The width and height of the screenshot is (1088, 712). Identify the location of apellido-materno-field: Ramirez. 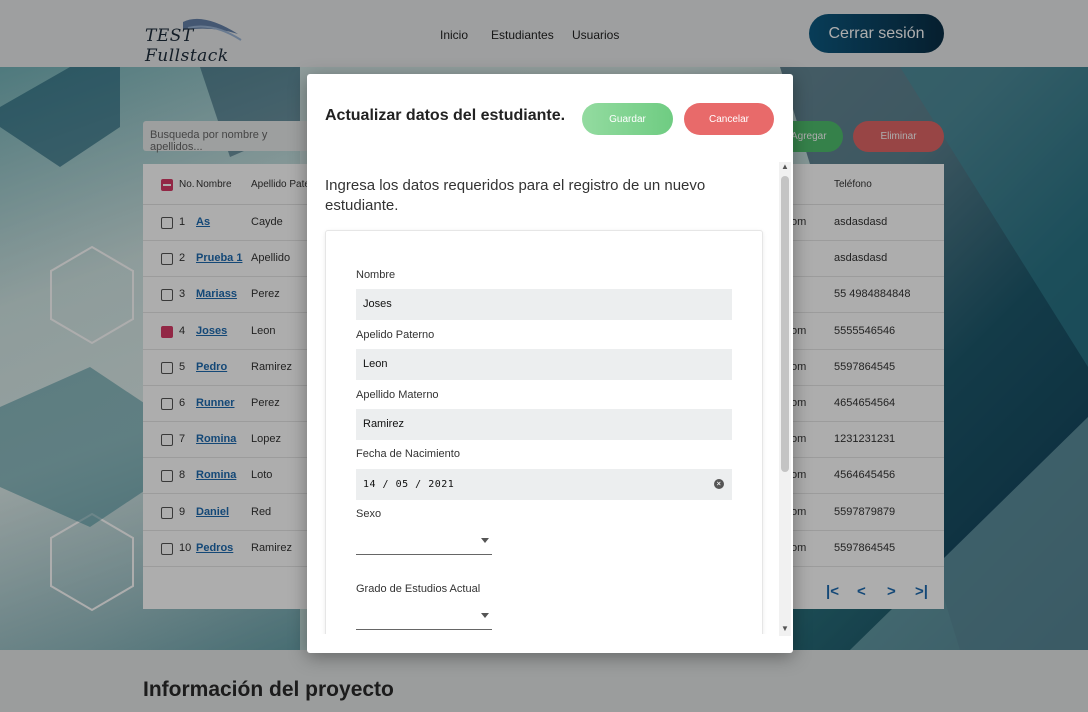
(544, 424).